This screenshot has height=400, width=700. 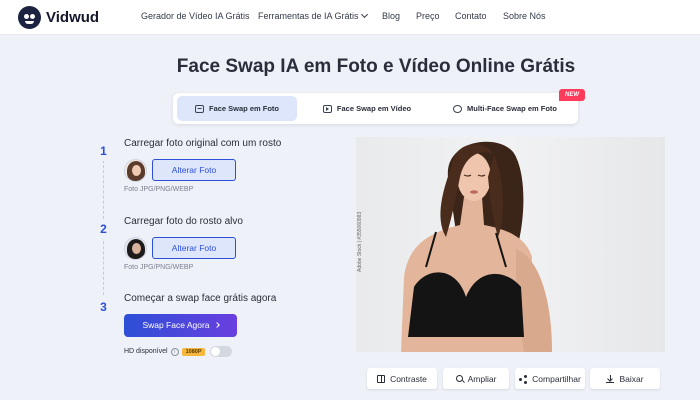 I want to click on hd-toggle, so click(x=221, y=351).